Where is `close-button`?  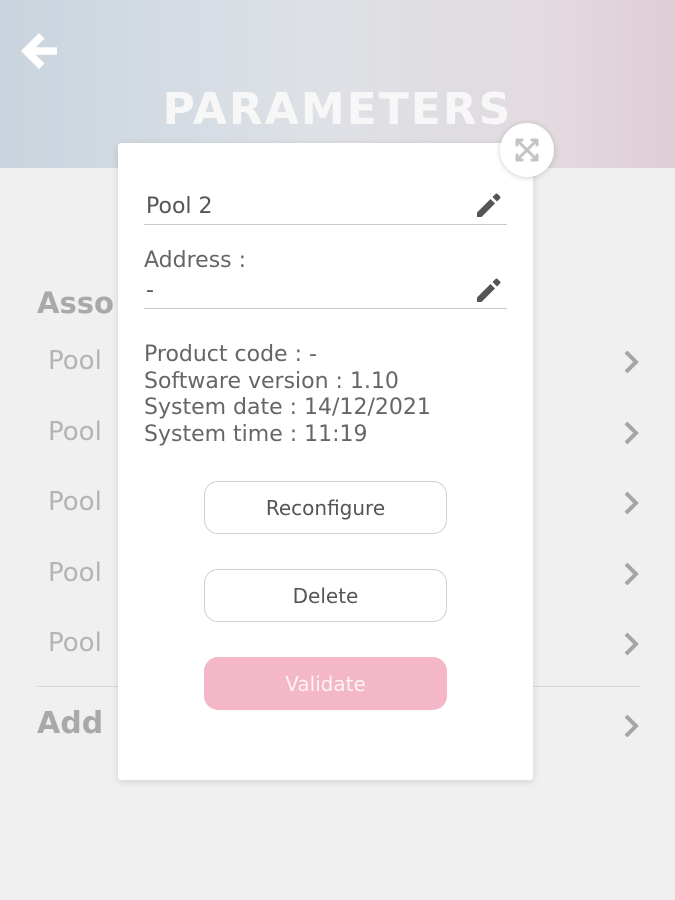 close-button is located at coordinates (527, 150).